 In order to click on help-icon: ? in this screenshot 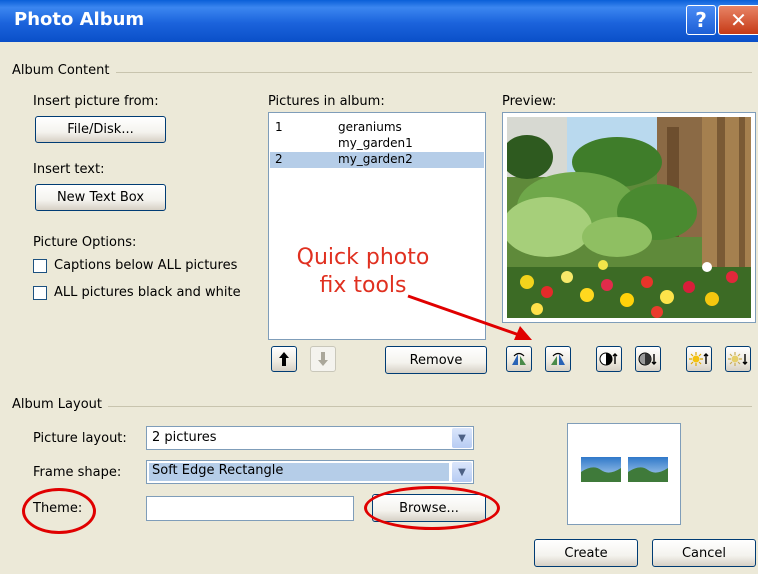, I will do `click(701, 20)`.